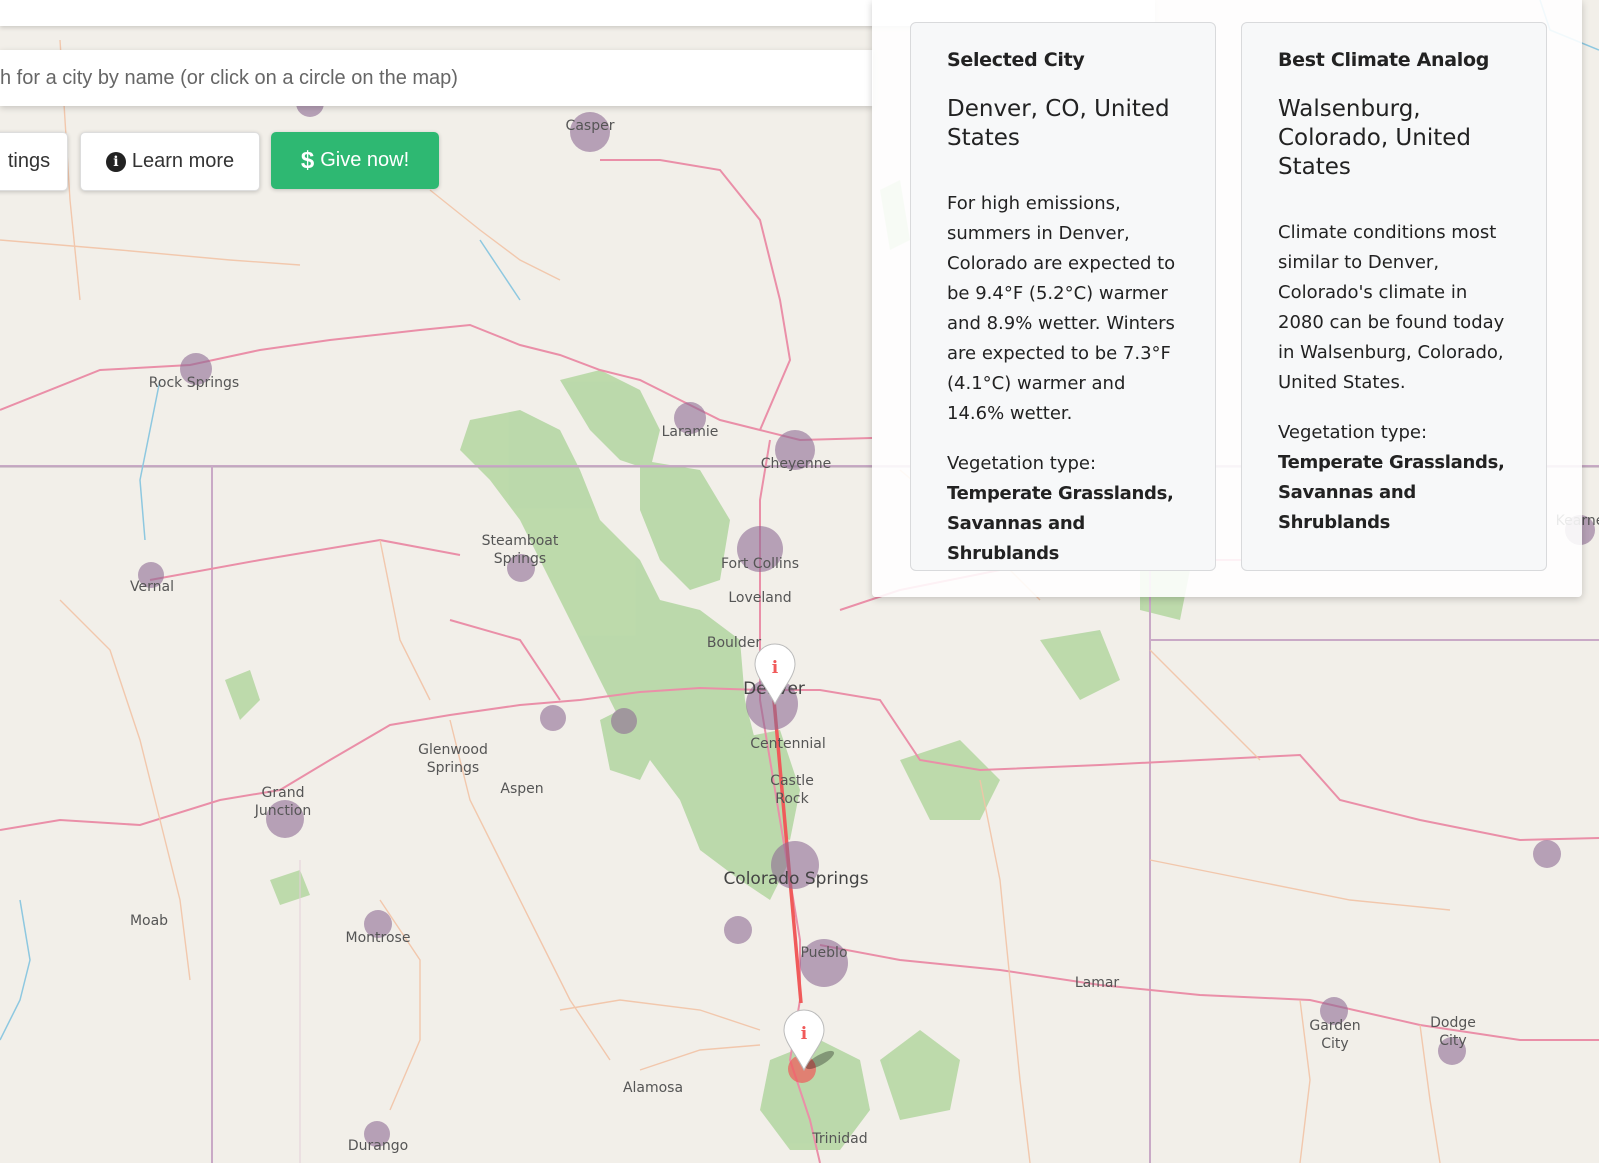 Image resolution: width=1599 pixels, height=1163 pixels. I want to click on city-label: Alamosa, so click(653, 1088).